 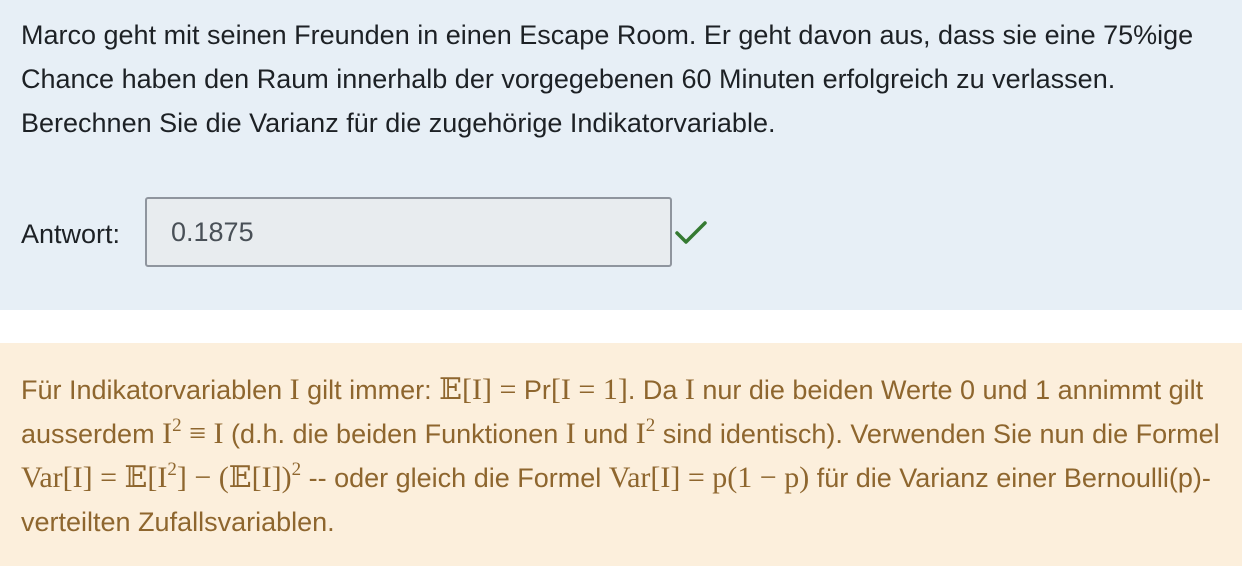 I want to click on answer-label: Antwort:, so click(x=71, y=234).